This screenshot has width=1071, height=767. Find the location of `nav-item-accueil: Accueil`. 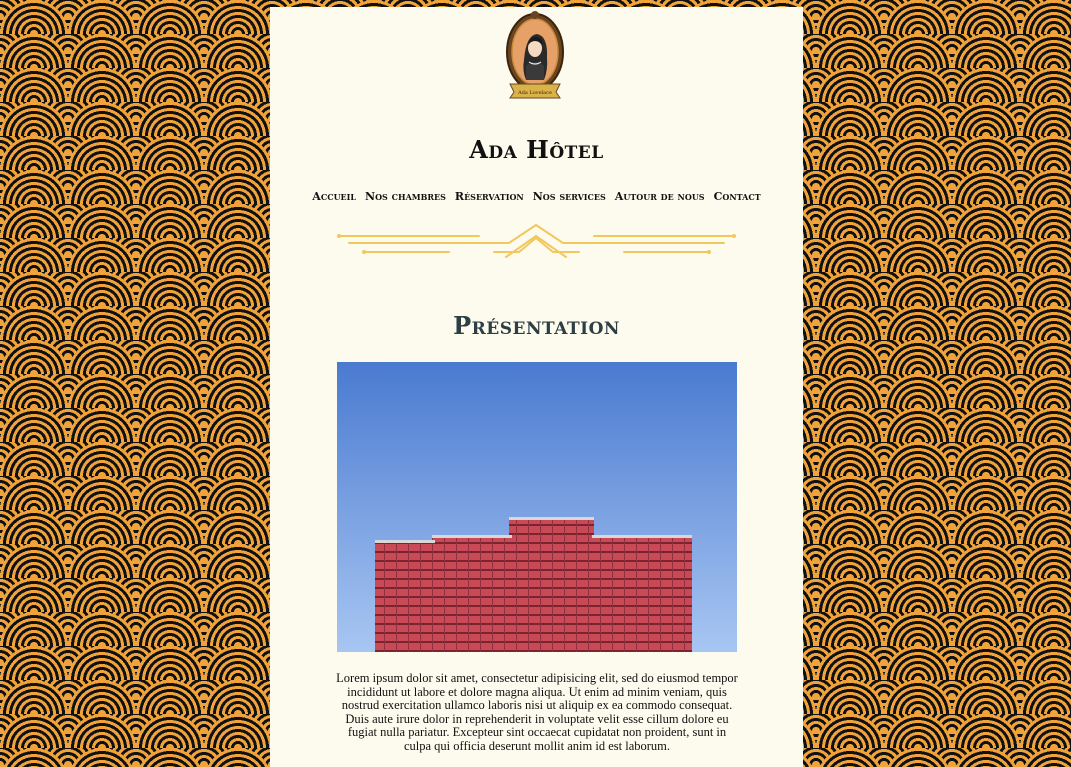

nav-item-accueil: Accueil is located at coordinates (334, 196).